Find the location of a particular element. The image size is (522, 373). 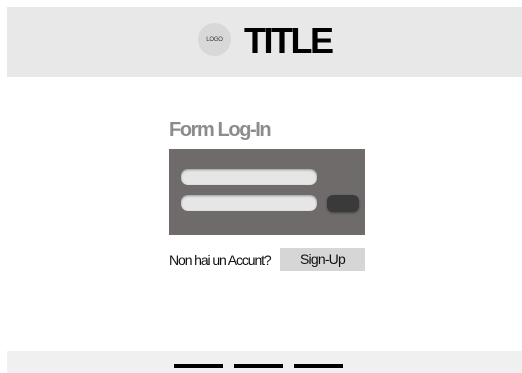

logo: LOGO is located at coordinates (214, 39).